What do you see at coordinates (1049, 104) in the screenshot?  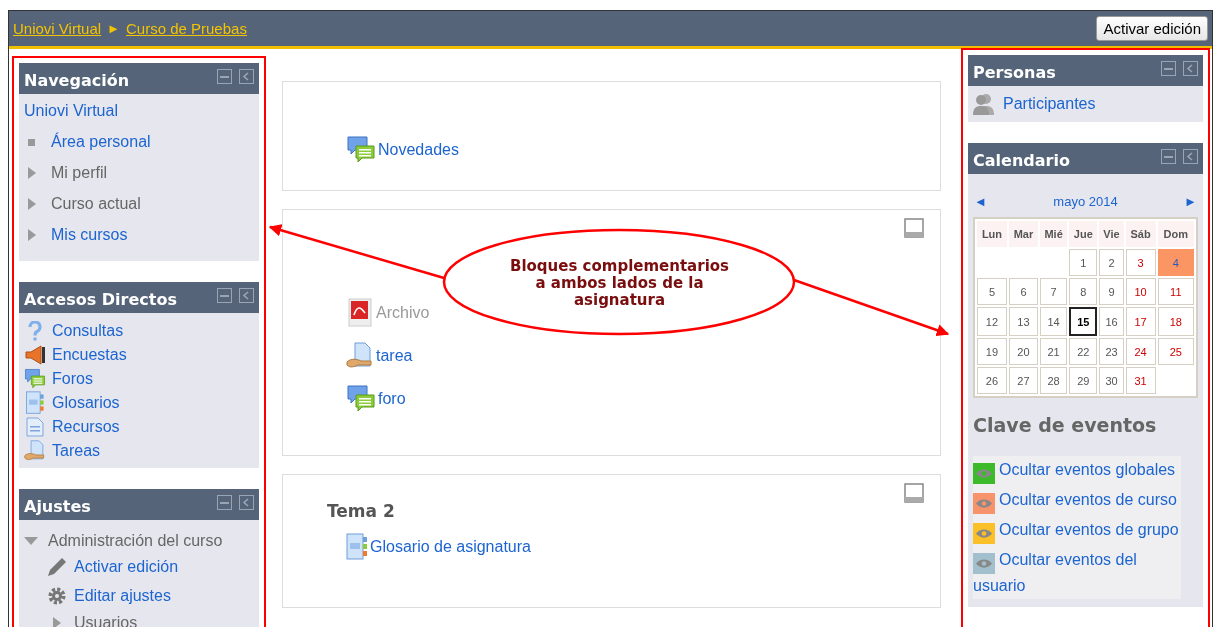 I see `participants-link: Participantes` at bounding box center [1049, 104].